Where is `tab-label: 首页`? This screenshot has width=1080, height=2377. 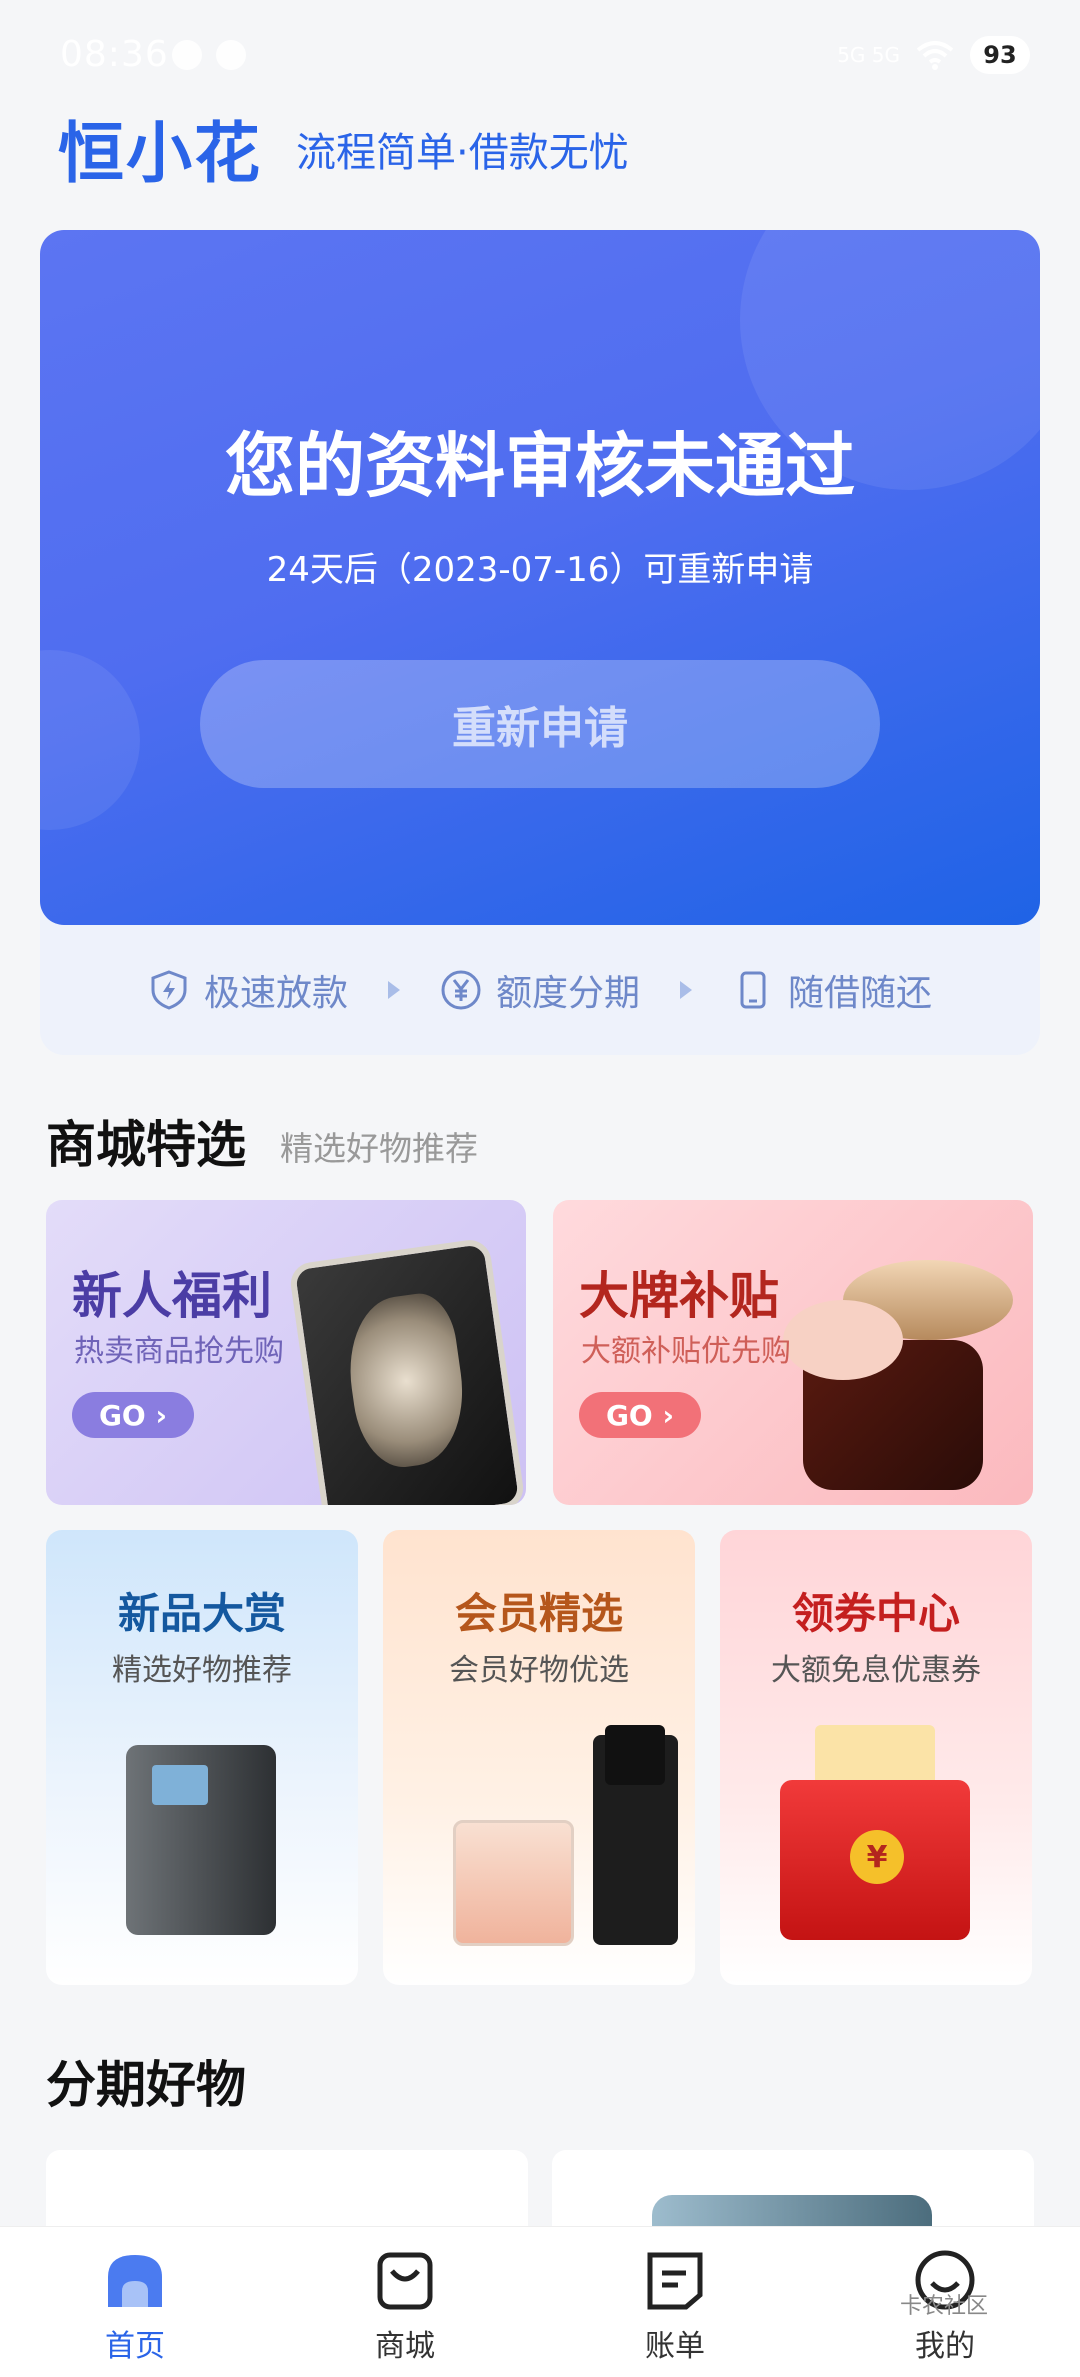
tab-label: 首页 is located at coordinates (135, 2346).